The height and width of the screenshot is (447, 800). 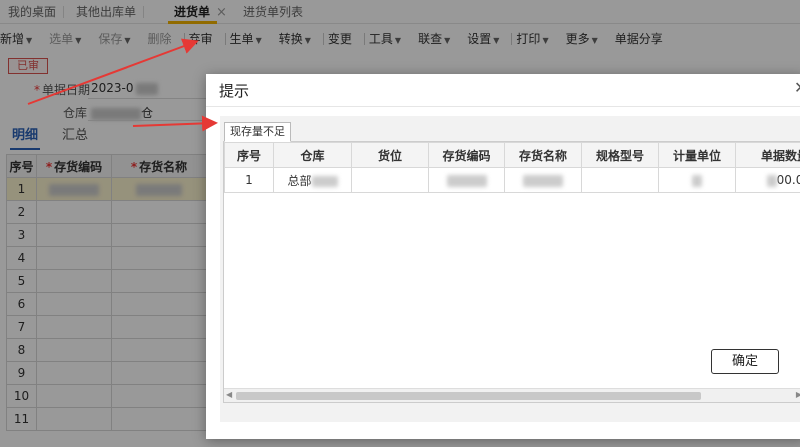 What do you see at coordinates (299, 180) in the screenshot?
I see `warehouse-value: 总部` at bounding box center [299, 180].